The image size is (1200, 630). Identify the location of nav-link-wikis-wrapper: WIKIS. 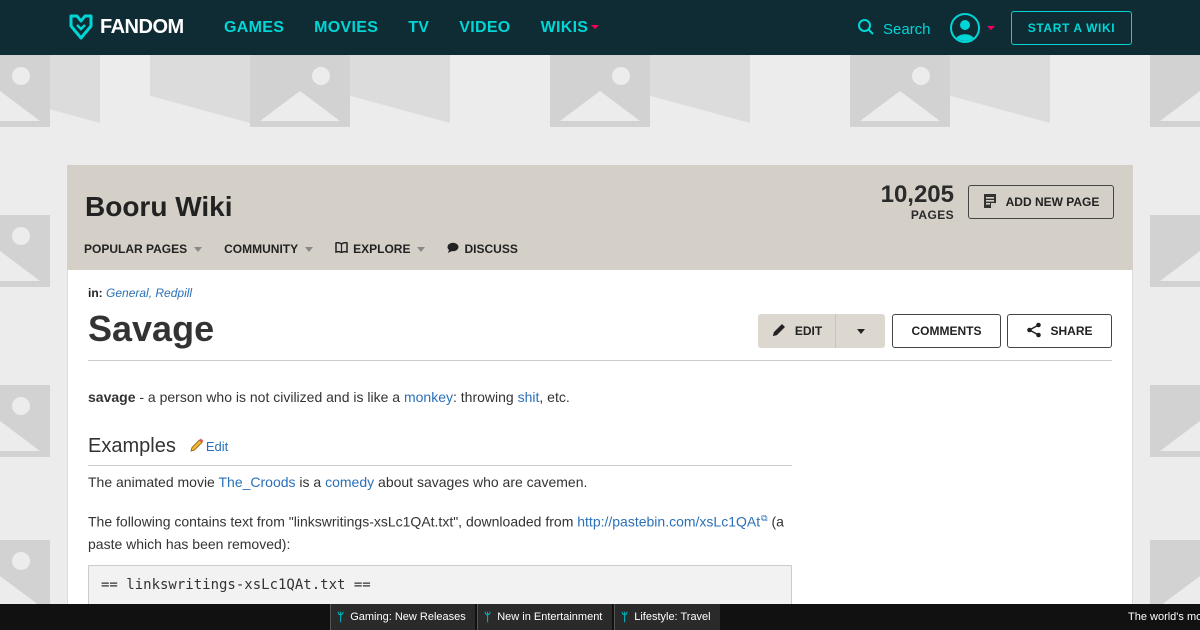
(570, 28).